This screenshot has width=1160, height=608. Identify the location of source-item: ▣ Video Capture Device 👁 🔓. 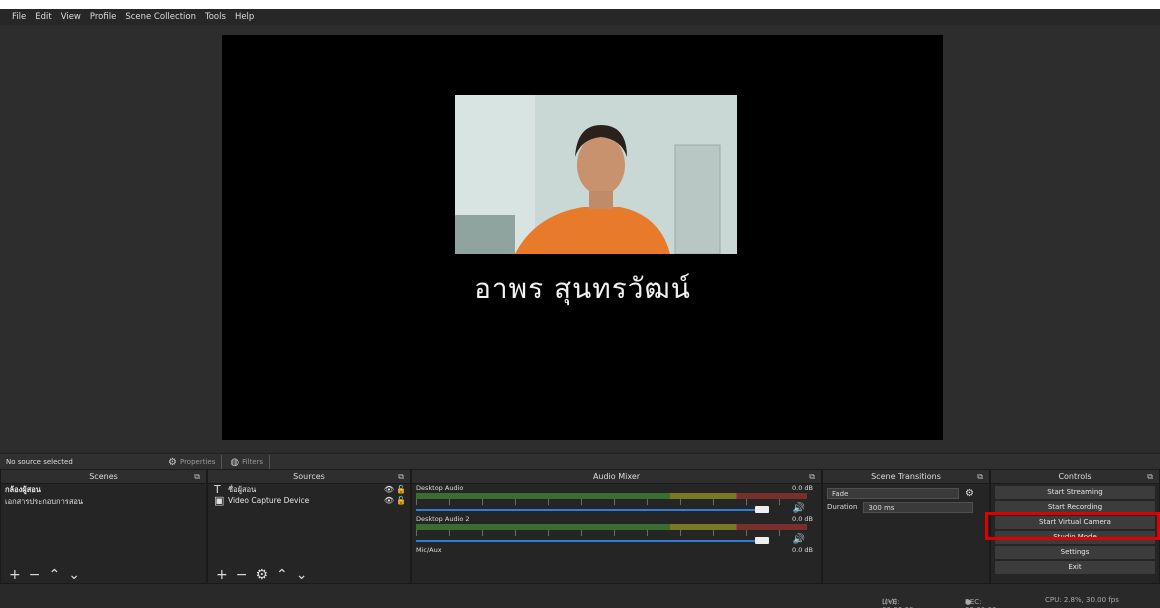
(309, 500).